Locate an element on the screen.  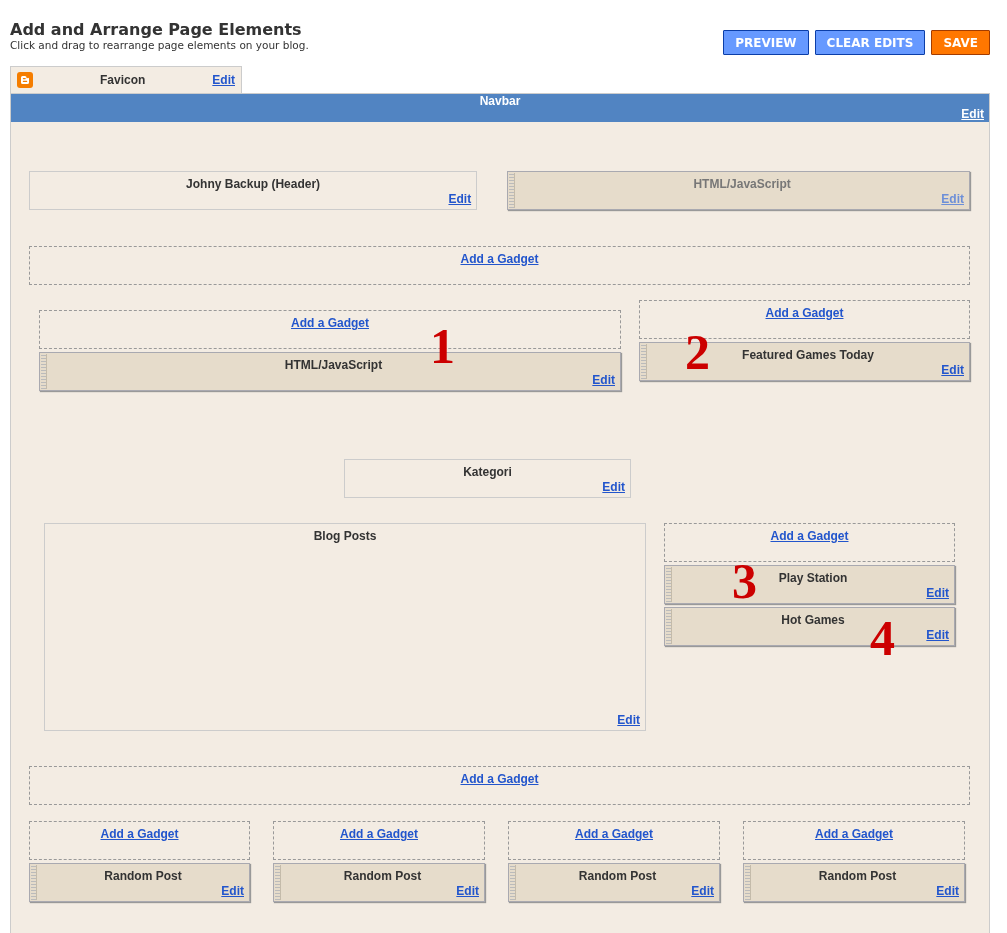
element-title: Hot Games is located at coordinates (813, 620).